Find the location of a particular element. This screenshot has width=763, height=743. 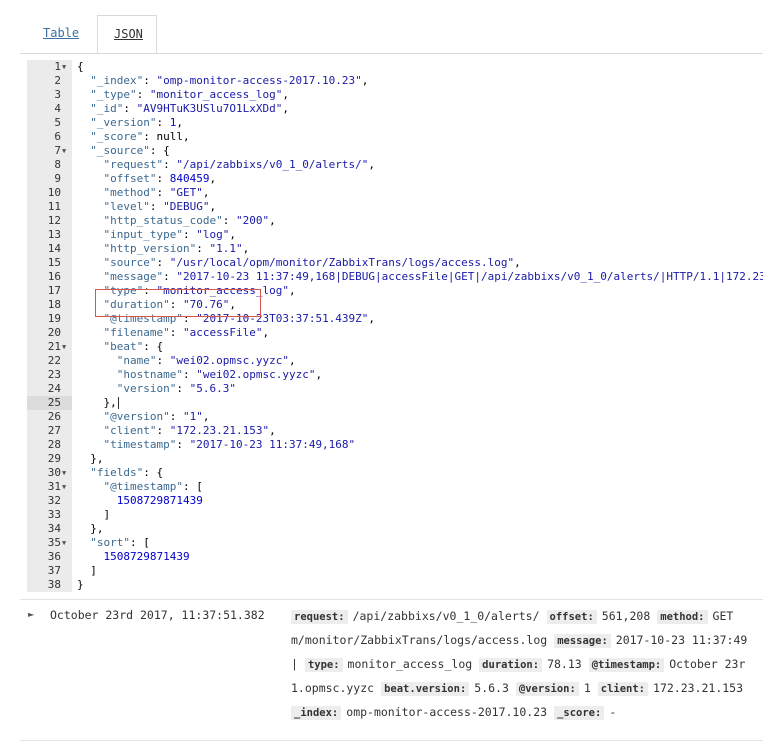

json-key: "http_version" is located at coordinates (150, 248).